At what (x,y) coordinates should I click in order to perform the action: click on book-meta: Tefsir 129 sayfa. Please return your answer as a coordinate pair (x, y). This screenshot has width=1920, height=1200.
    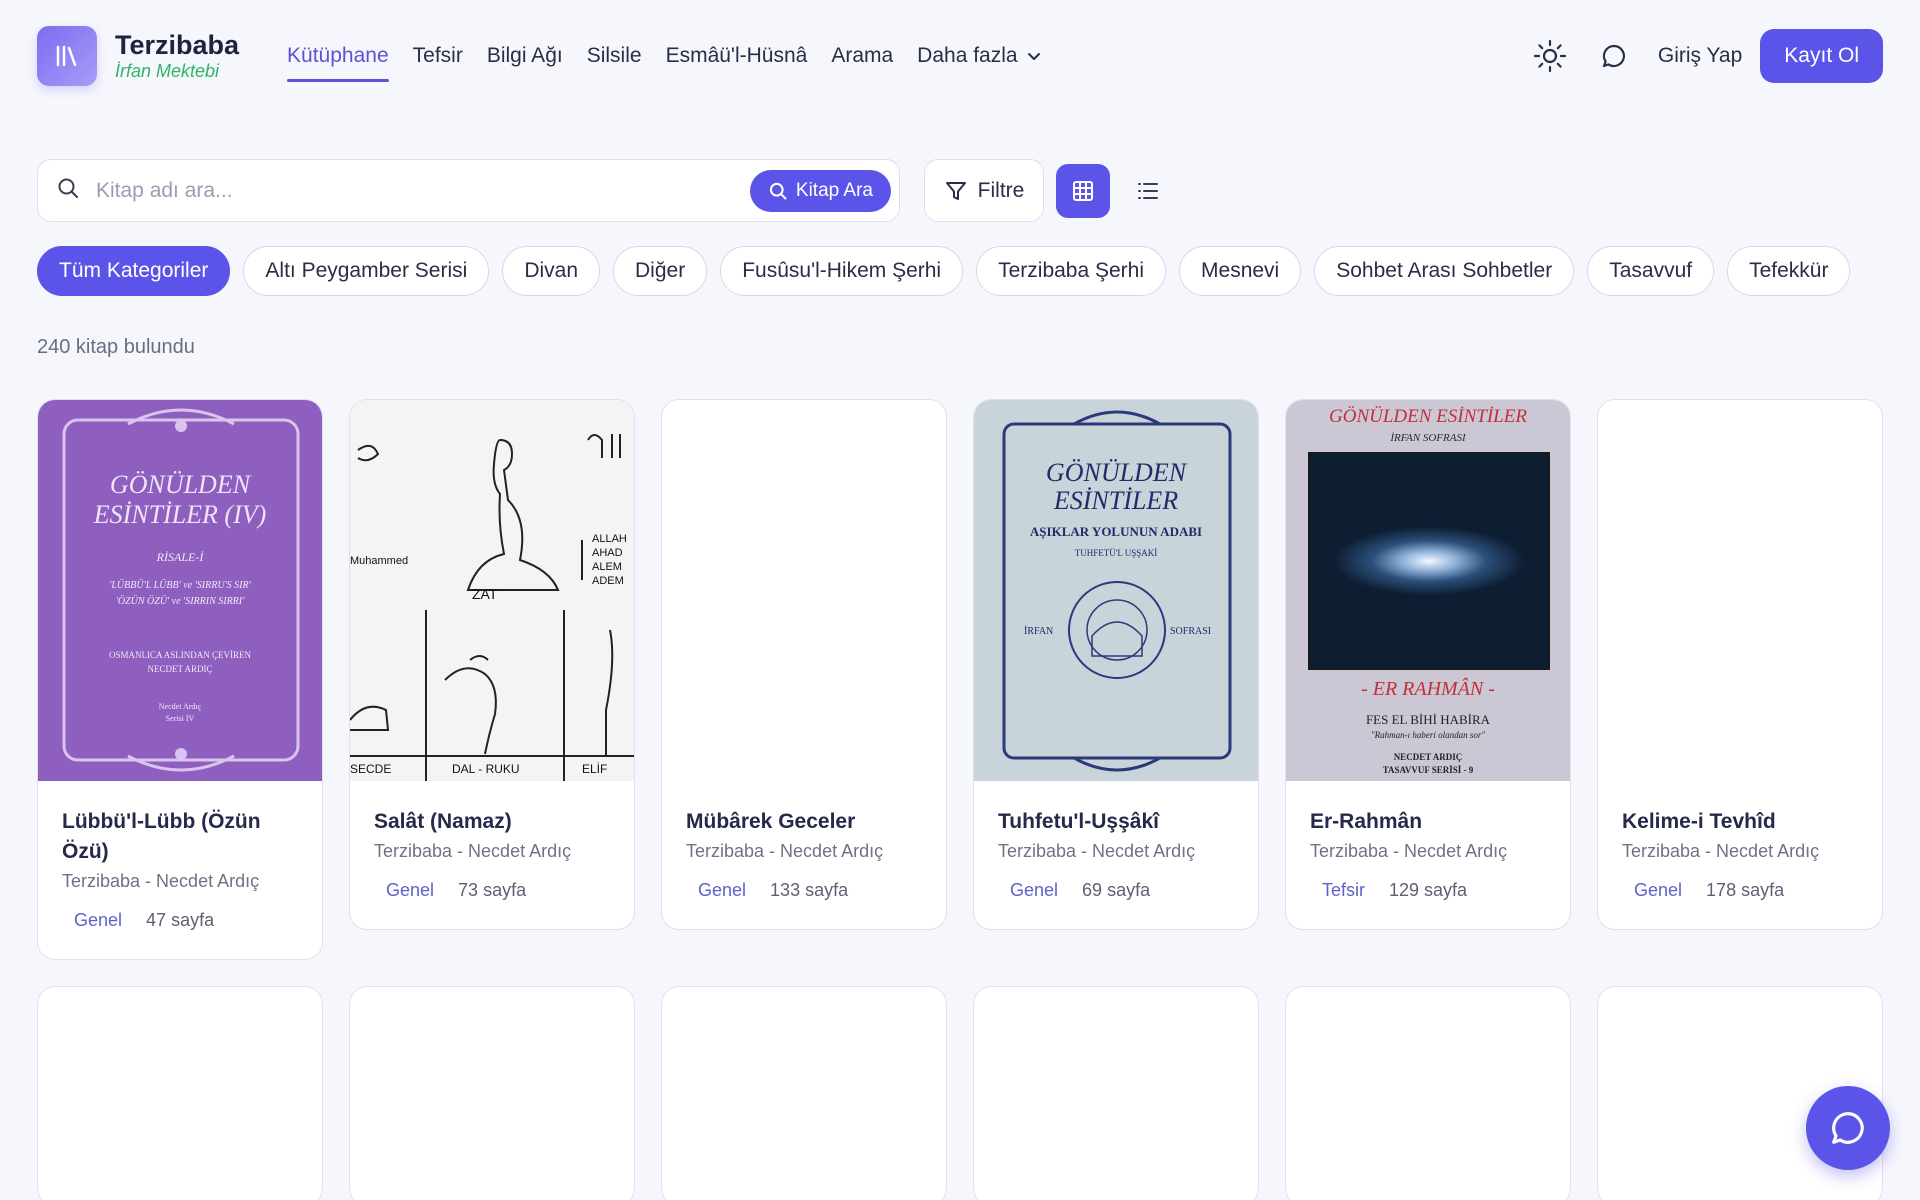
    Looking at the image, I should click on (1428, 890).